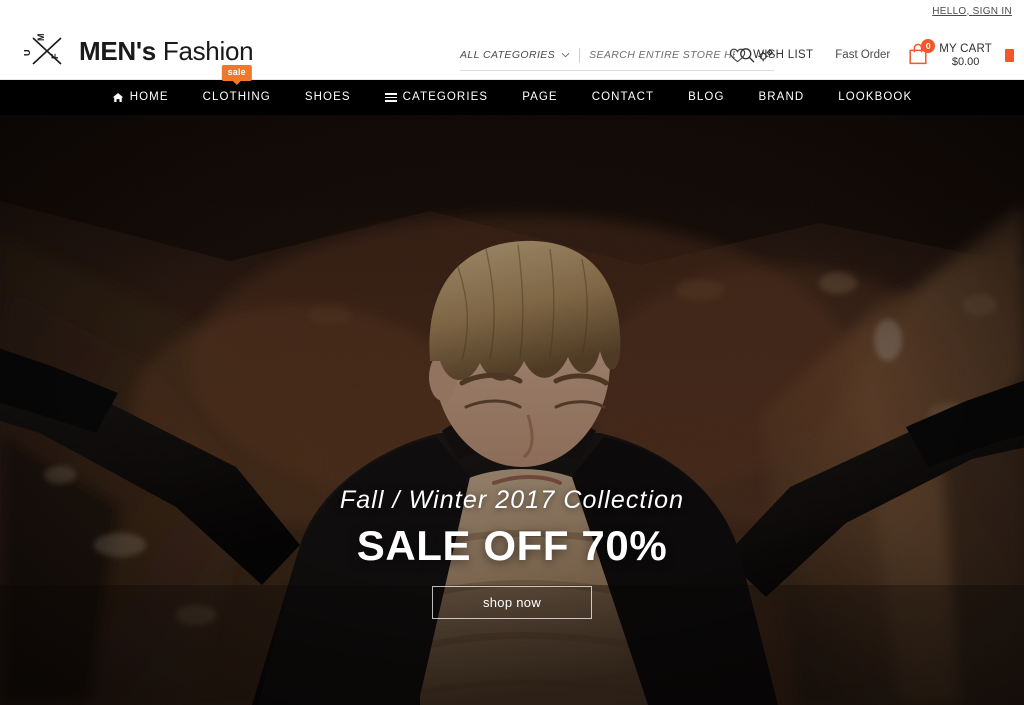  I want to click on svg-text: U, so click(28, 52).